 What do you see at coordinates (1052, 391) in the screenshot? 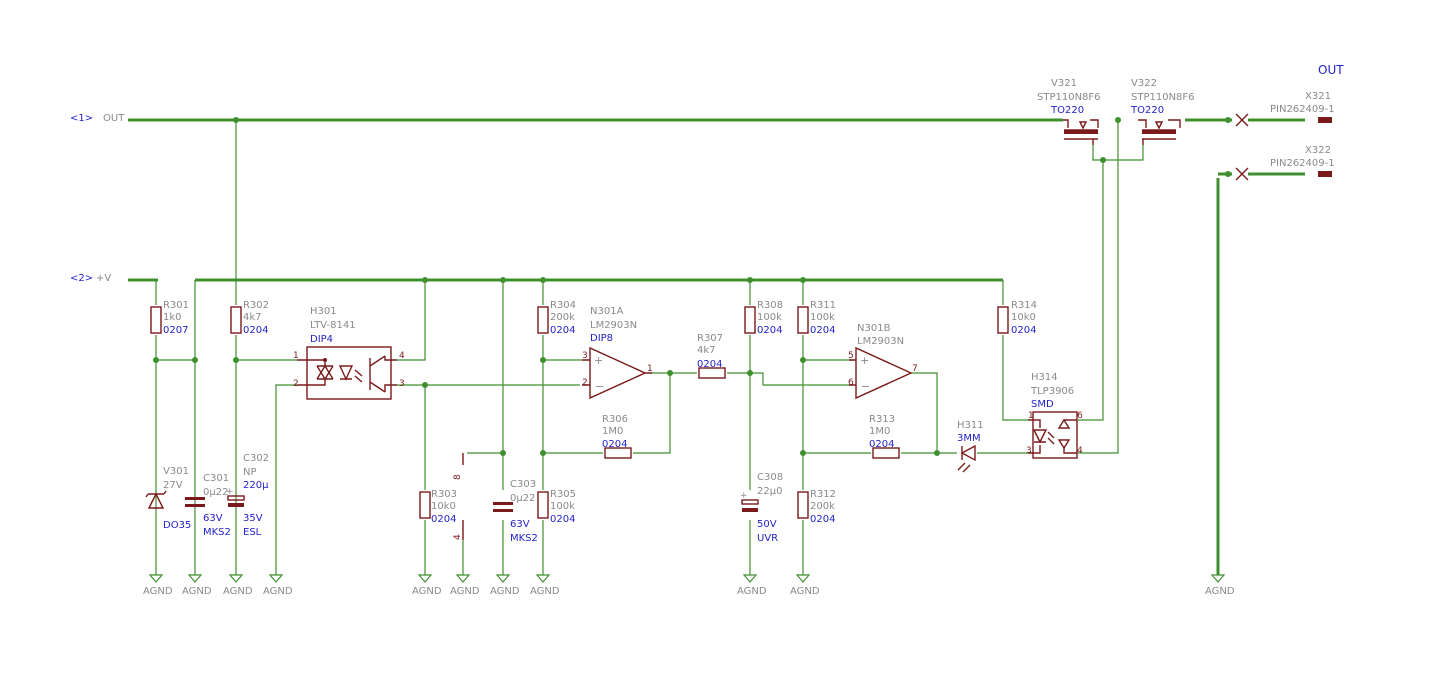
I see `svg-text: TLP3906` at bounding box center [1052, 391].